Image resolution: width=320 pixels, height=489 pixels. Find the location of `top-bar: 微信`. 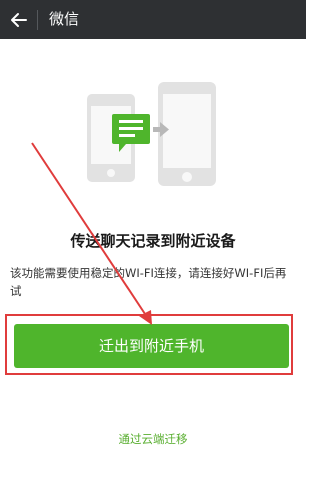

top-bar: 微信 is located at coordinates (153, 19).